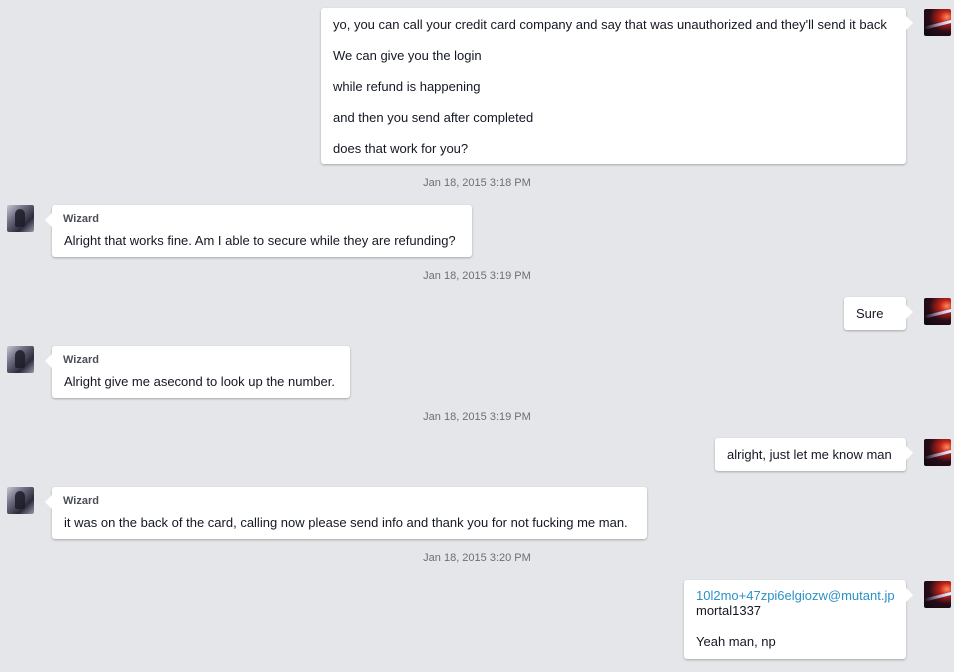 Image resolution: width=954 pixels, height=672 pixels. Describe the element at coordinates (736, 641) in the screenshot. I see `message-line: Yeah man, np` at that location.